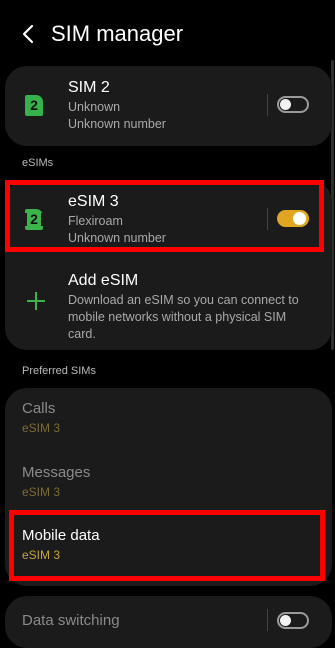  Describe the element at coordinates (293, 620) in the screenshot. I see `data-switching-toggle` at that location.